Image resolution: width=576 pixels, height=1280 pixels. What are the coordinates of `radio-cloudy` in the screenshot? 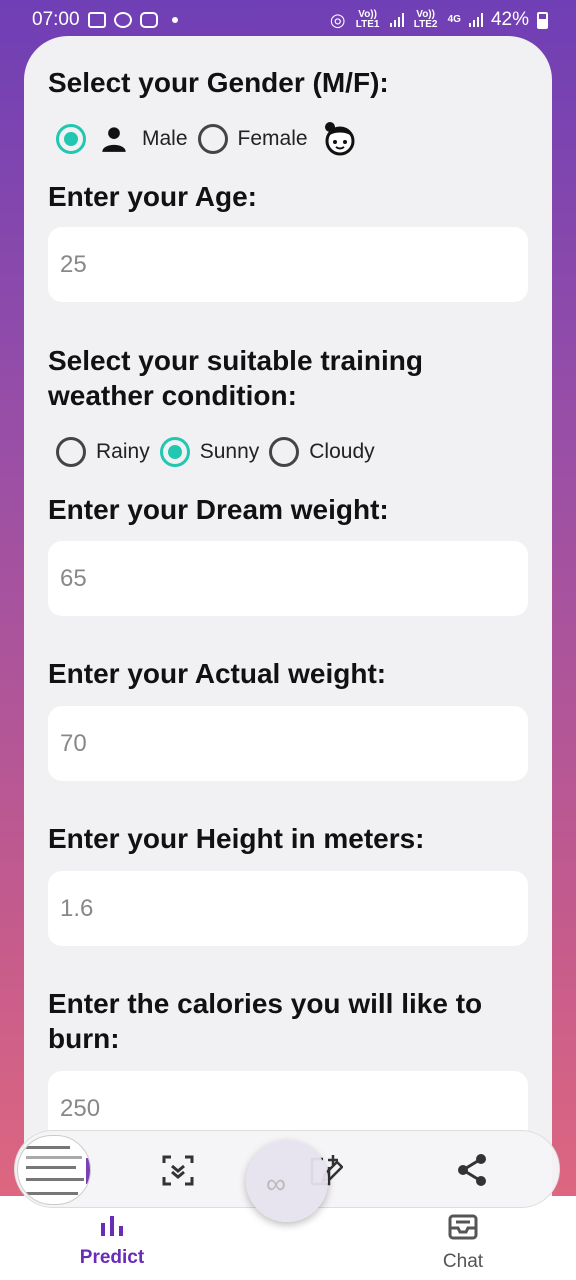 It's located at (284, 452).